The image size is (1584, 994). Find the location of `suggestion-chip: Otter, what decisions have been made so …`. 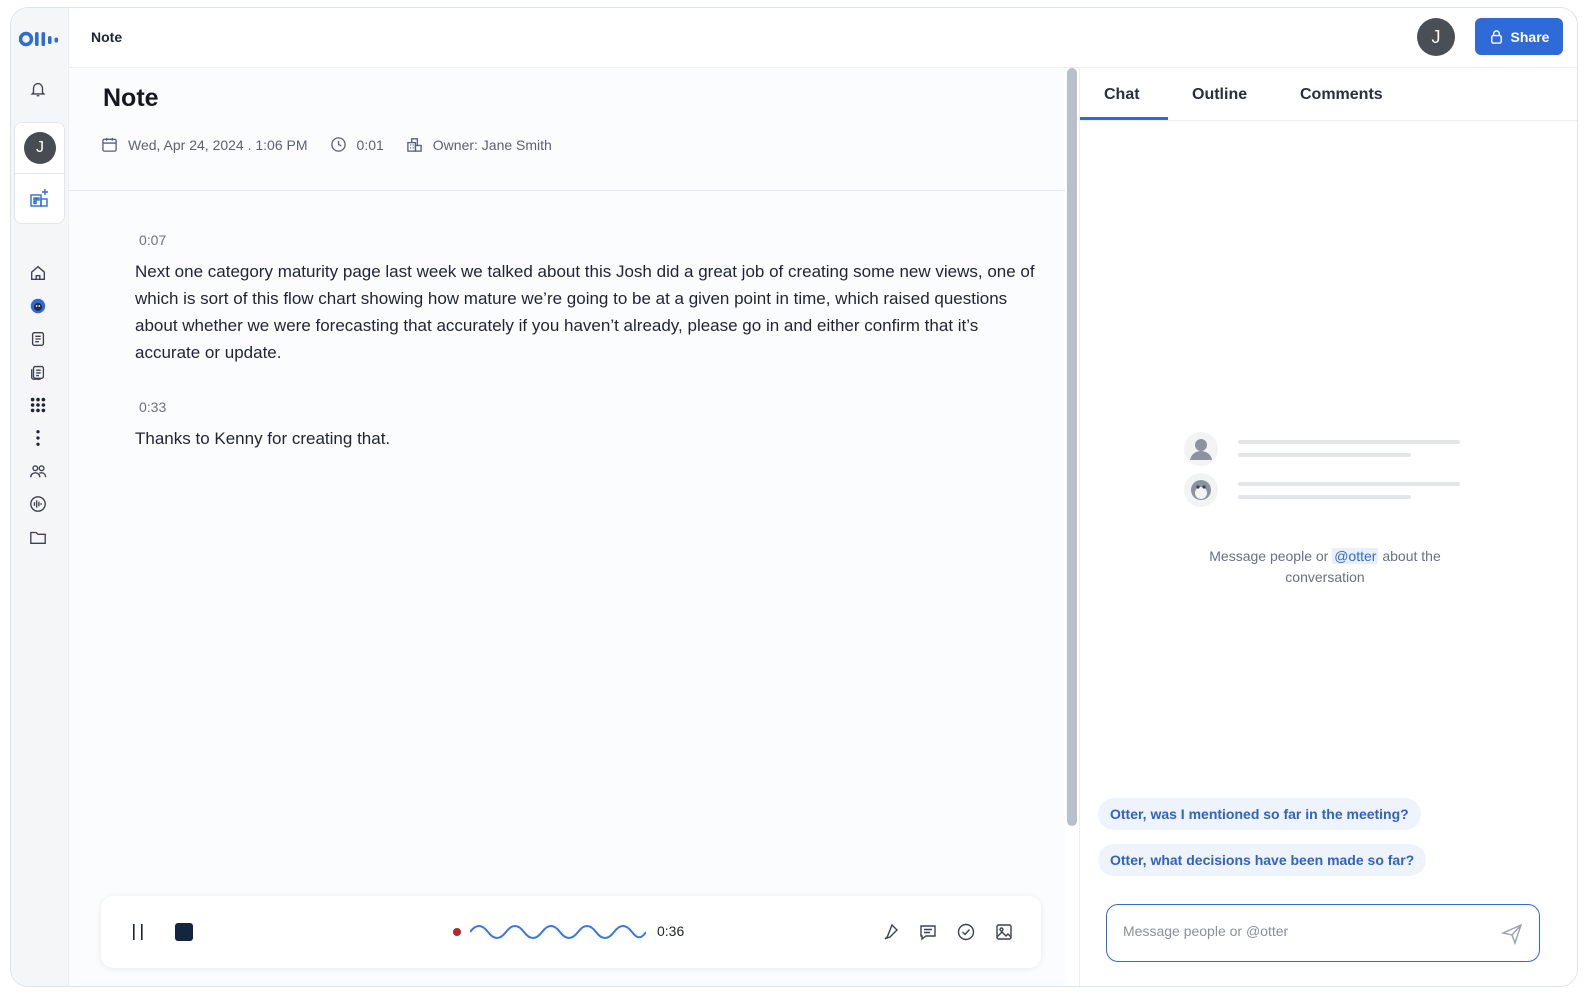

suggestion-chip: Otter, what decisions have been made so … is located at coordinates (1262, 860).